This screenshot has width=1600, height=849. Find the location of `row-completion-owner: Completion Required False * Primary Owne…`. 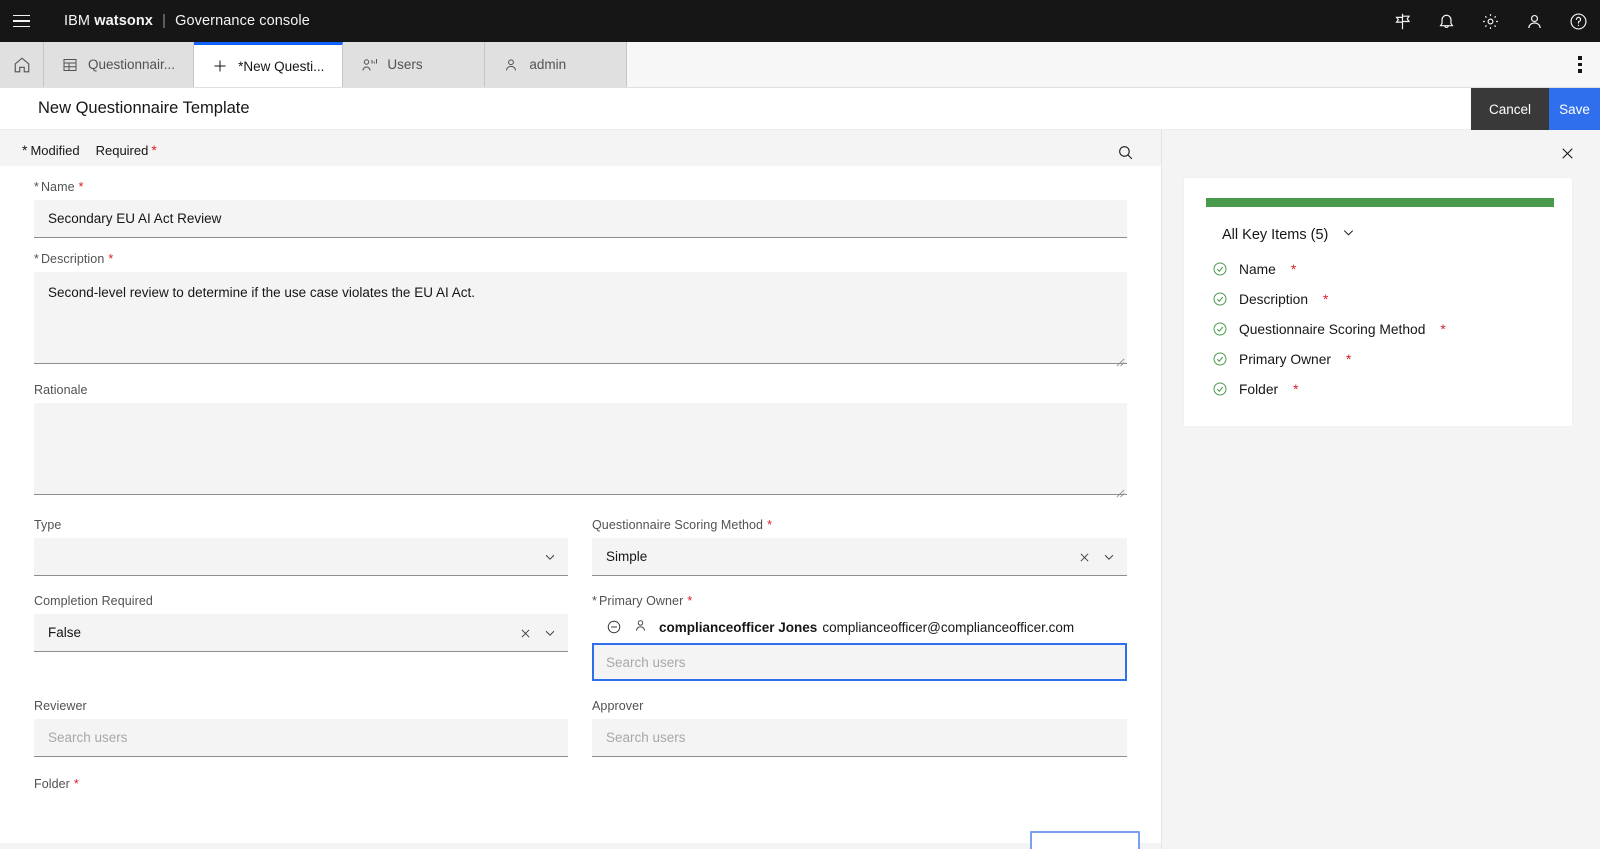

row-completion-owner: Completion Required False * Primary Owne… is located at coordinates (580, 637).